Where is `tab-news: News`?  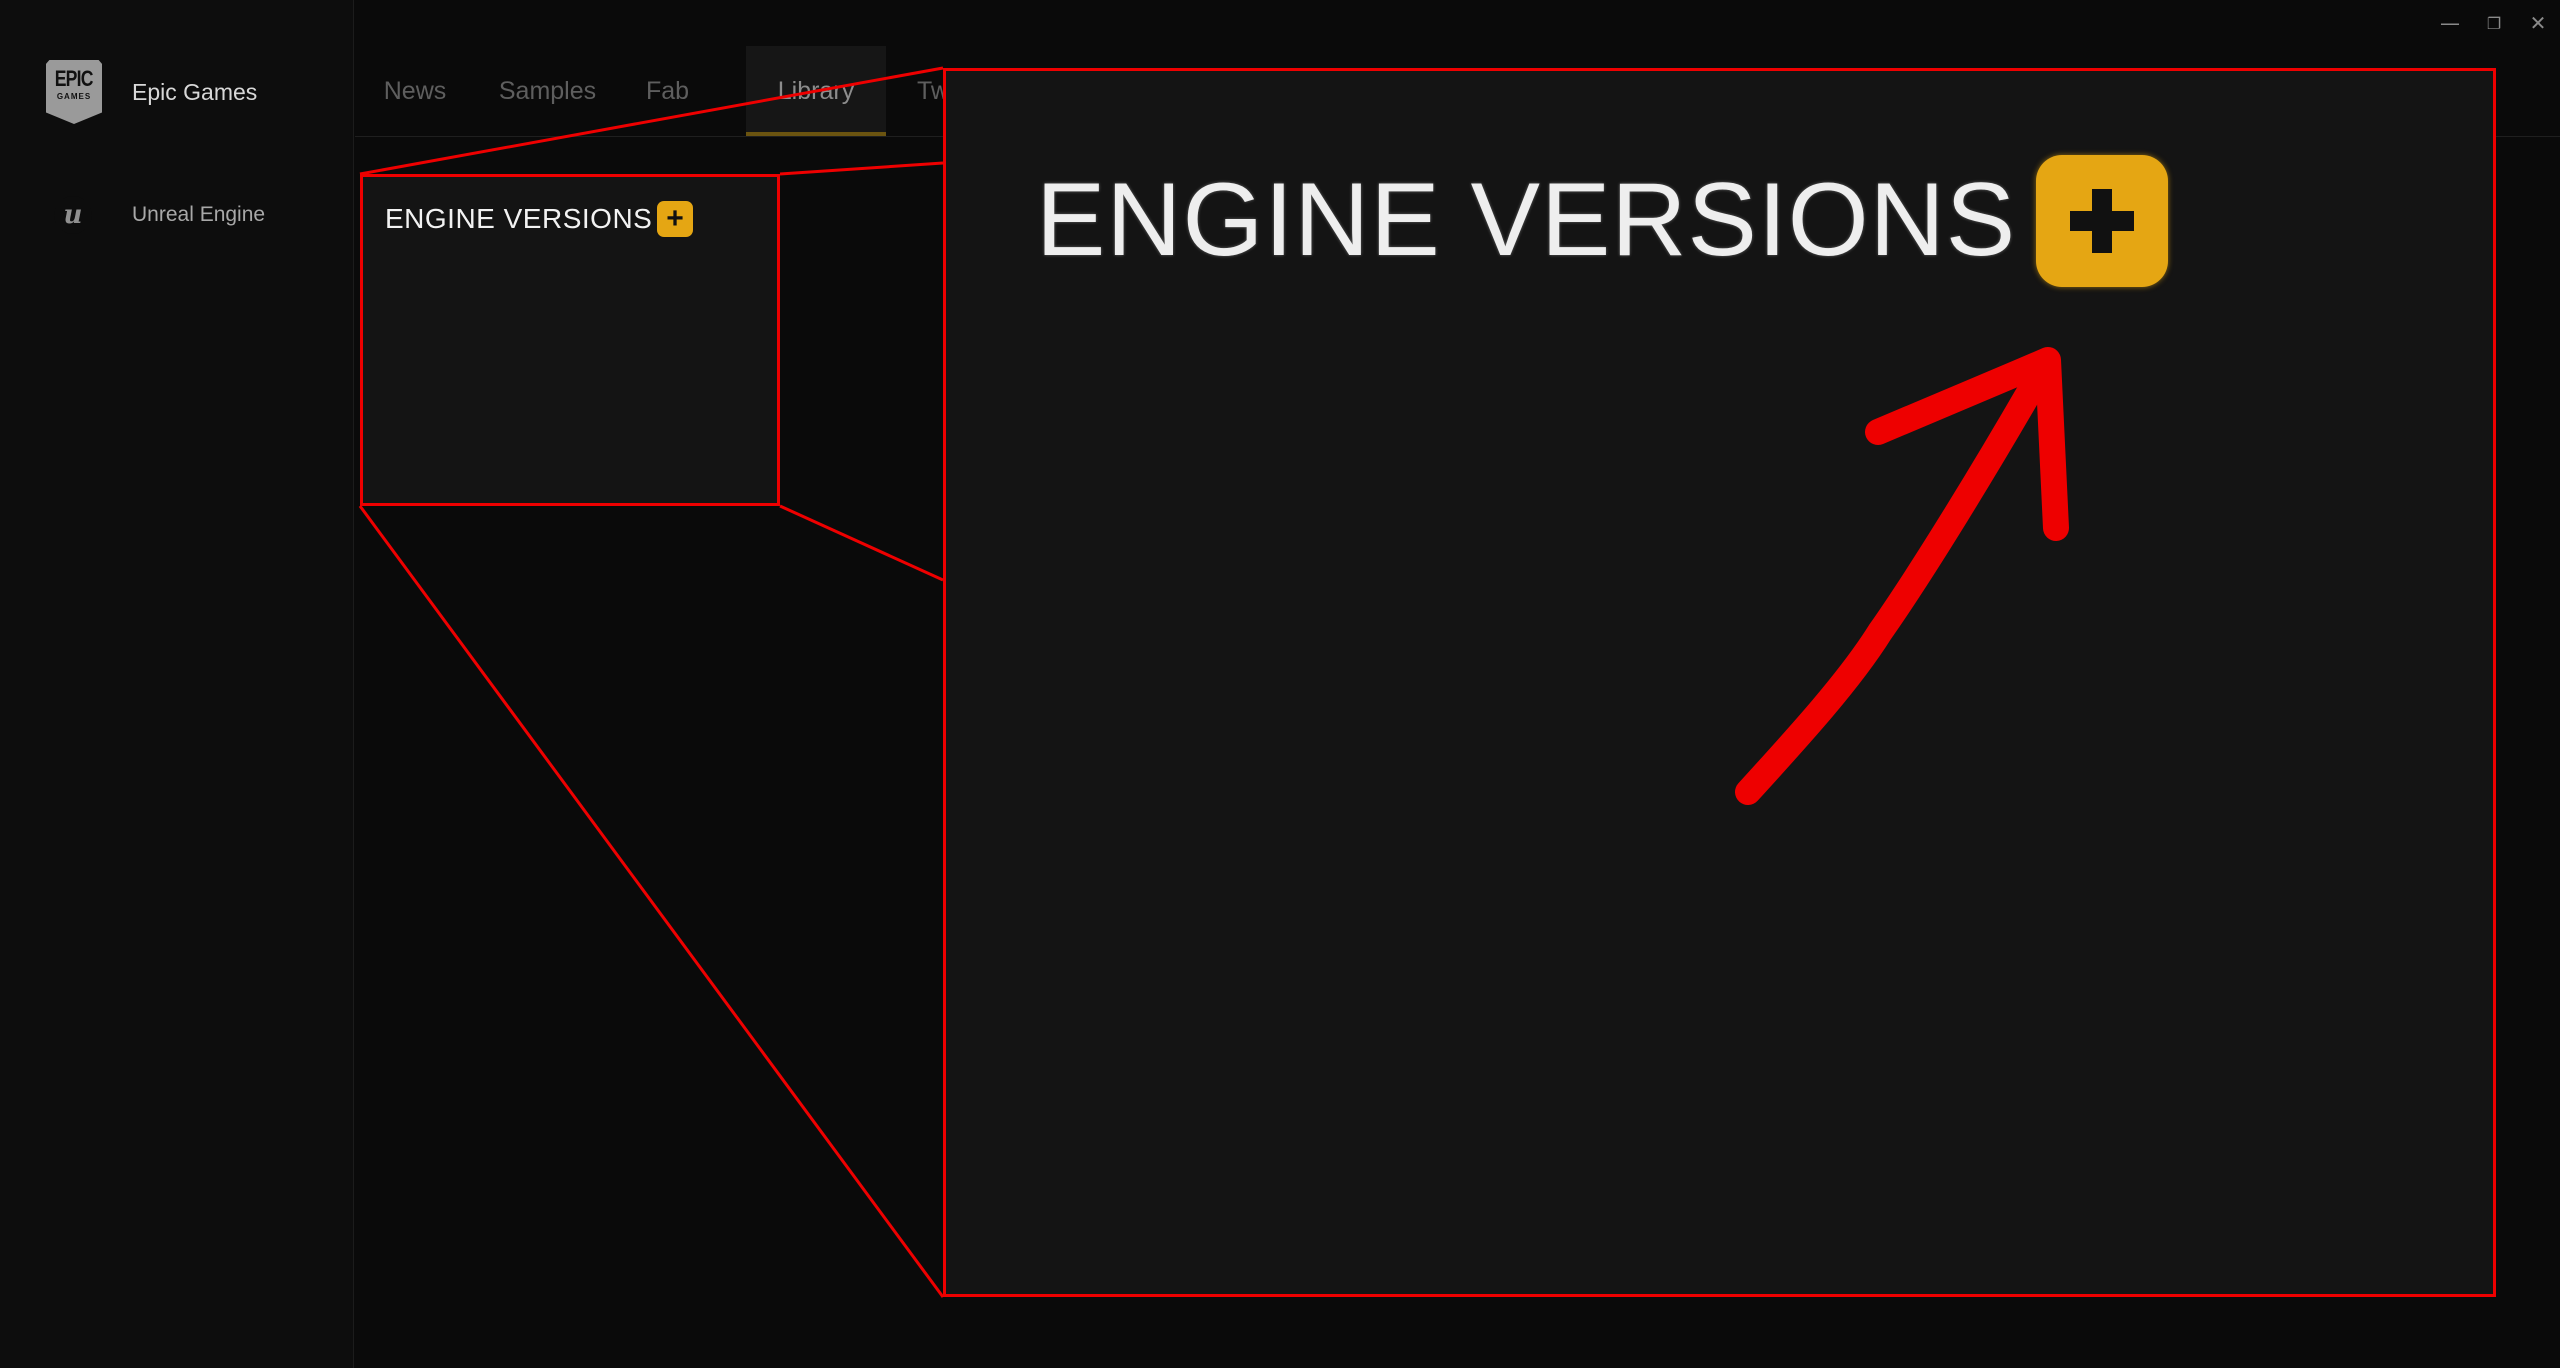
tab-news: News is located at coordinates (415, 91).